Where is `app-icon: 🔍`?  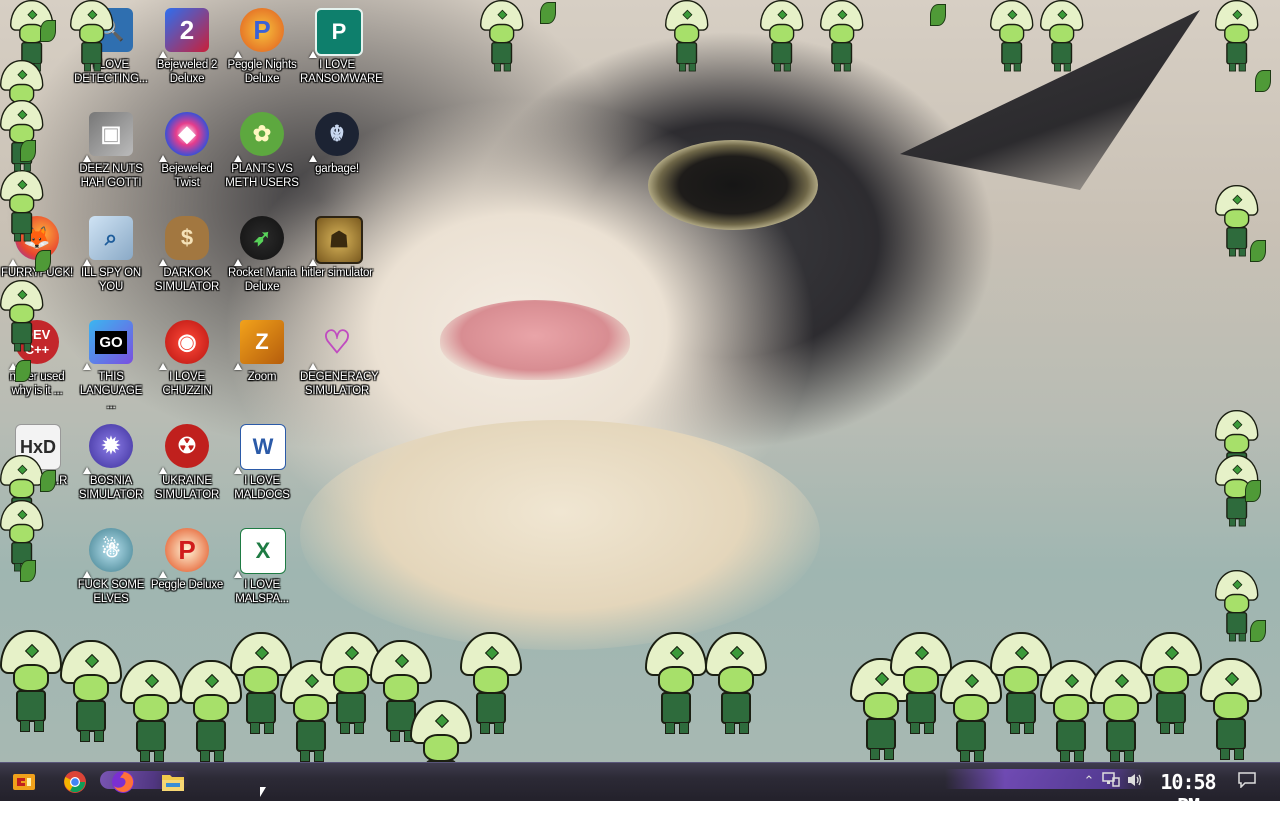
app-icon: 🔍 is located at coordinates (109, 33).